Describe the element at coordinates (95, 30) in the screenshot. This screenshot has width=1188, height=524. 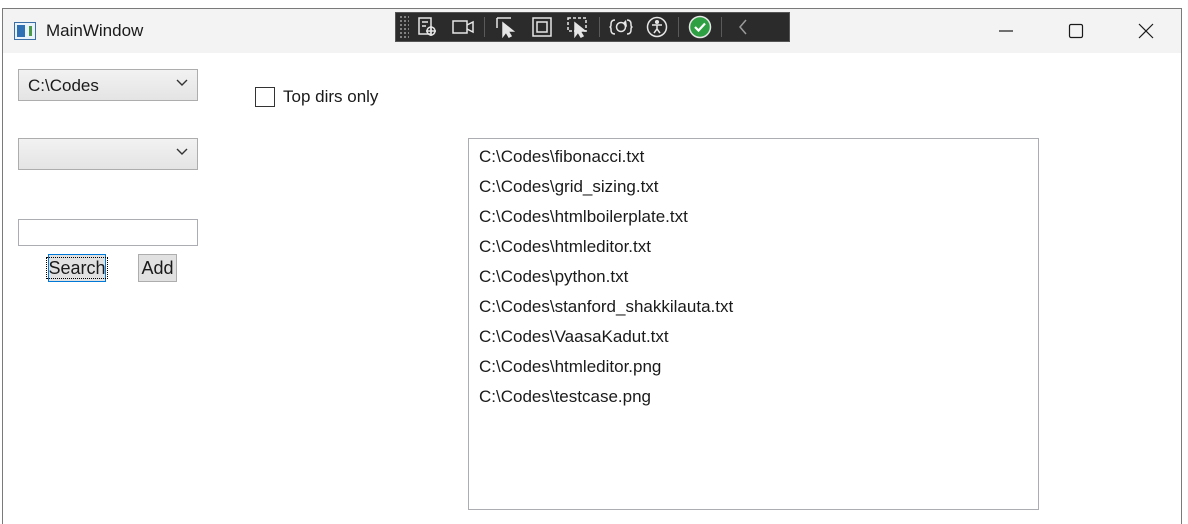
I see `window-title: MainWindow` at that location.